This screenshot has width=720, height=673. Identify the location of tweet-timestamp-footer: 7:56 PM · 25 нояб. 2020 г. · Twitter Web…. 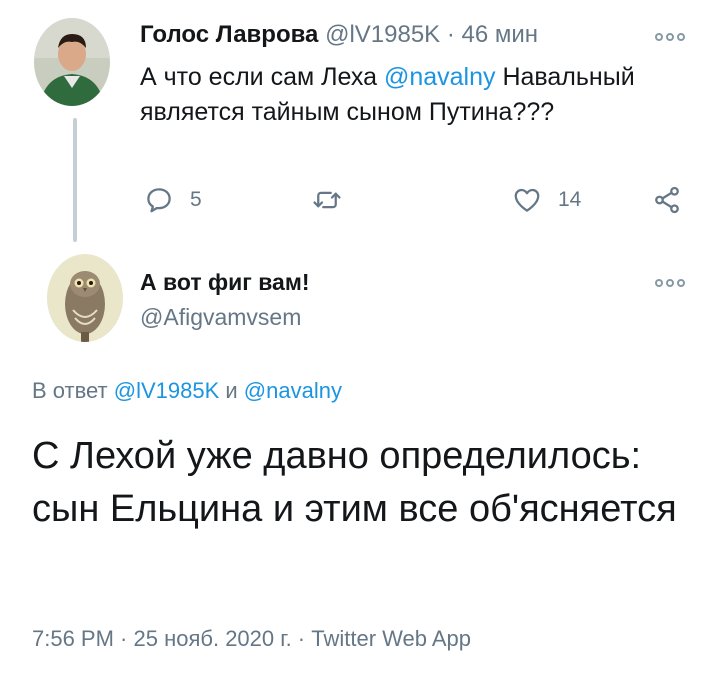
(251, 639).